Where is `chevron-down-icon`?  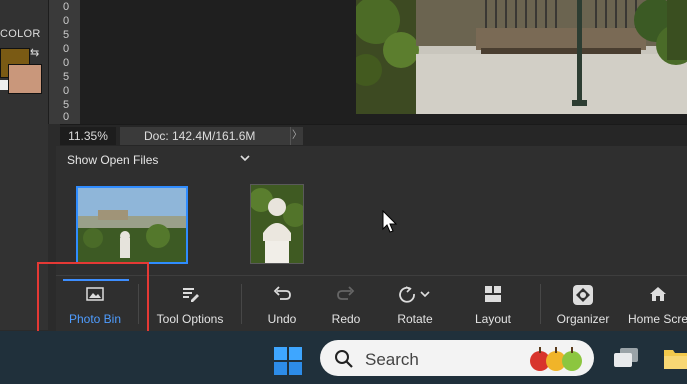 chevron-down-icon is located at coordinates (245, 160).